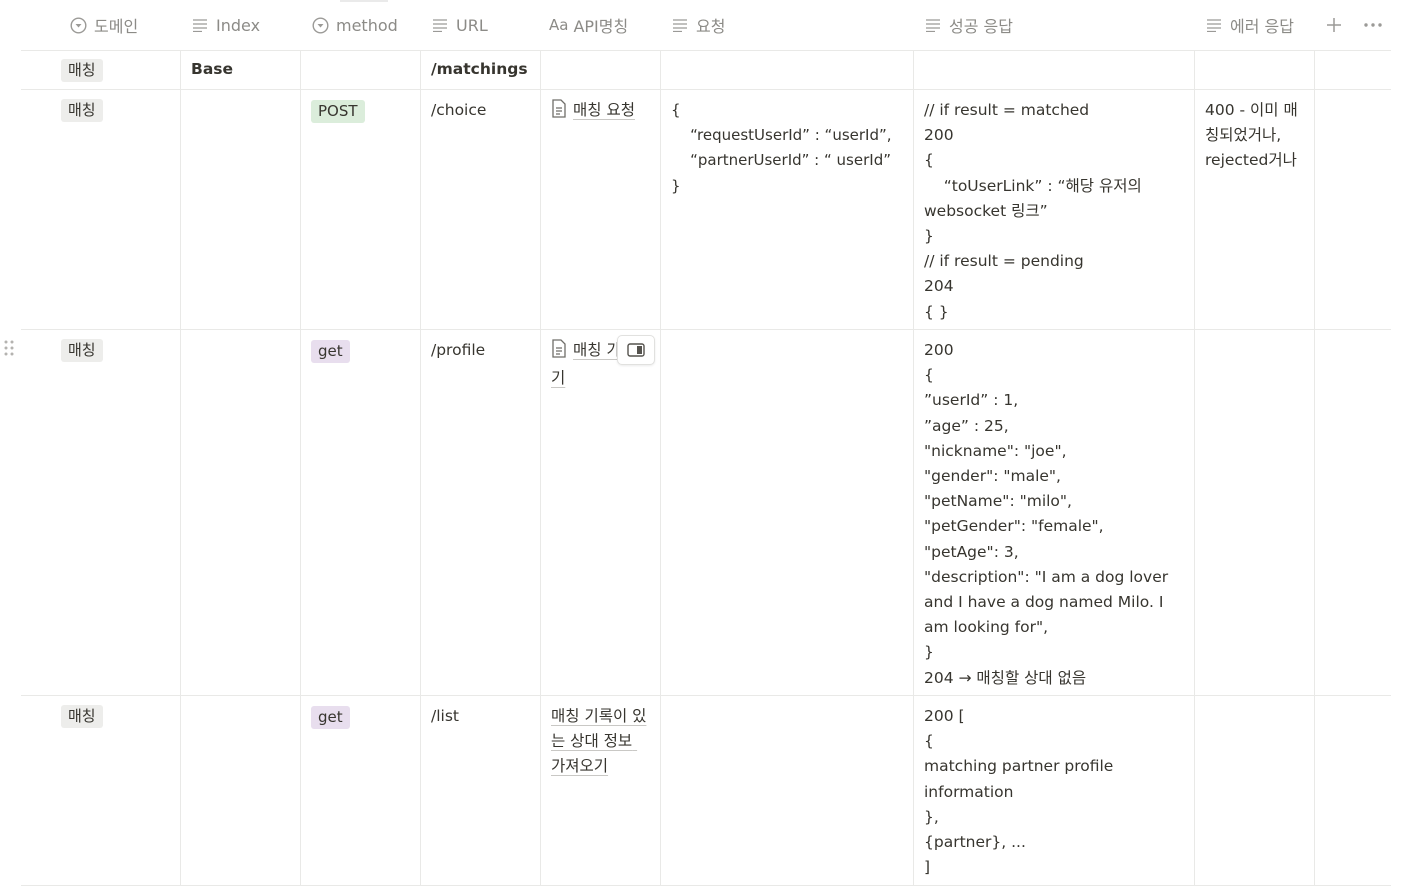 The image size is (1417, 892). Describe the element at coordinates (1255, 209) in the screenshot. I see `cell-error: 400 - 이미 매칭되었거나, rejected거나` at that location.